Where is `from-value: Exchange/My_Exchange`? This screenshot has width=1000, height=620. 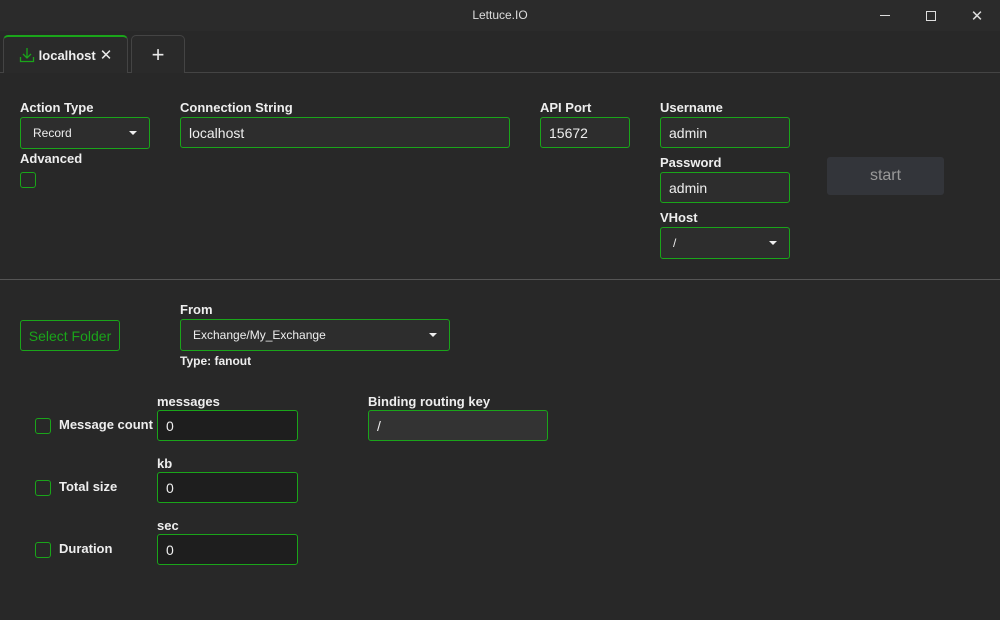 from-value: Exchange/My_Exchange is located at coordinates (259, 335).